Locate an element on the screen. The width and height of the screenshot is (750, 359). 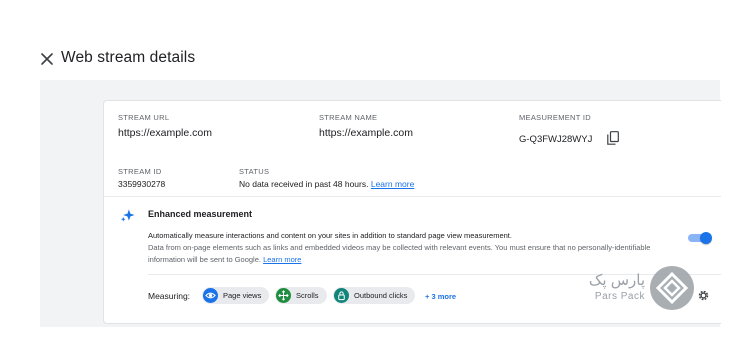
section-divider is located at coordinates (412, 196).